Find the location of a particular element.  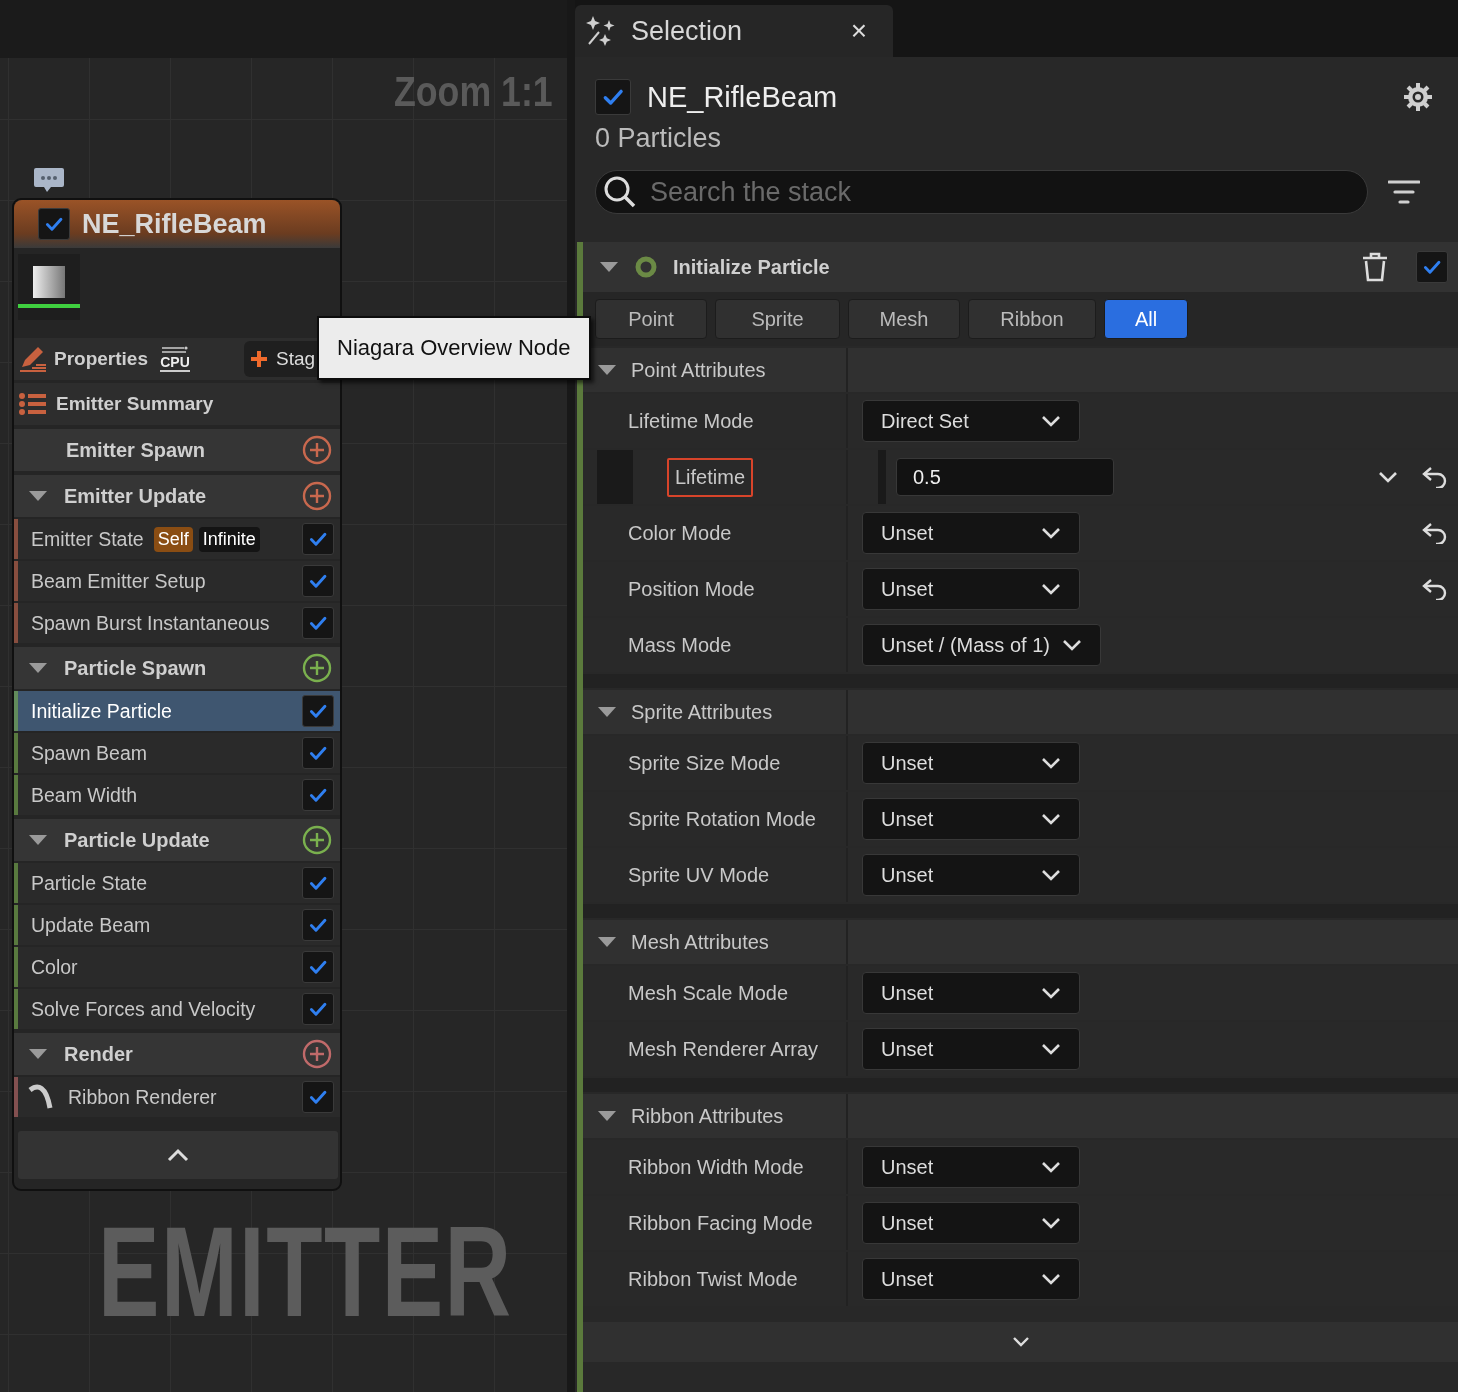

dropdown: Unset / (Mass of 1) is located at coordinates (981, 645).